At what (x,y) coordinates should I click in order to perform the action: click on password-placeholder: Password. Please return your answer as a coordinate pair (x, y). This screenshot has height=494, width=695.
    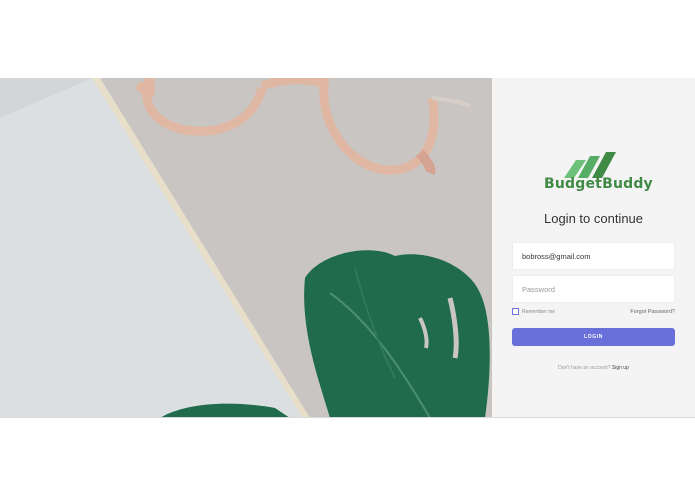
    Looking at the image, I should click on (538, 289).